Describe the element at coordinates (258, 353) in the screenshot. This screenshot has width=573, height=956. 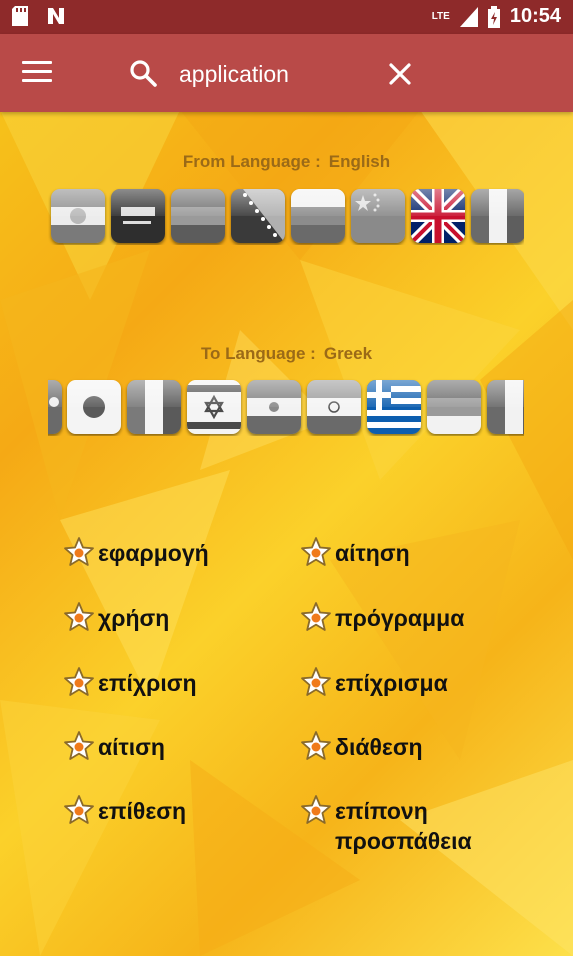
I see `to-language-caption: To Language :` at that location.